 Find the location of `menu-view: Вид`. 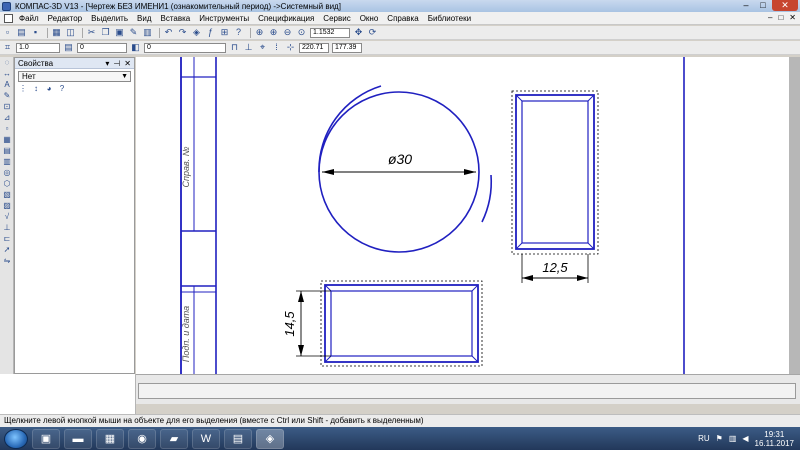

menu-view: Вид is located at coordinates (144, 18).